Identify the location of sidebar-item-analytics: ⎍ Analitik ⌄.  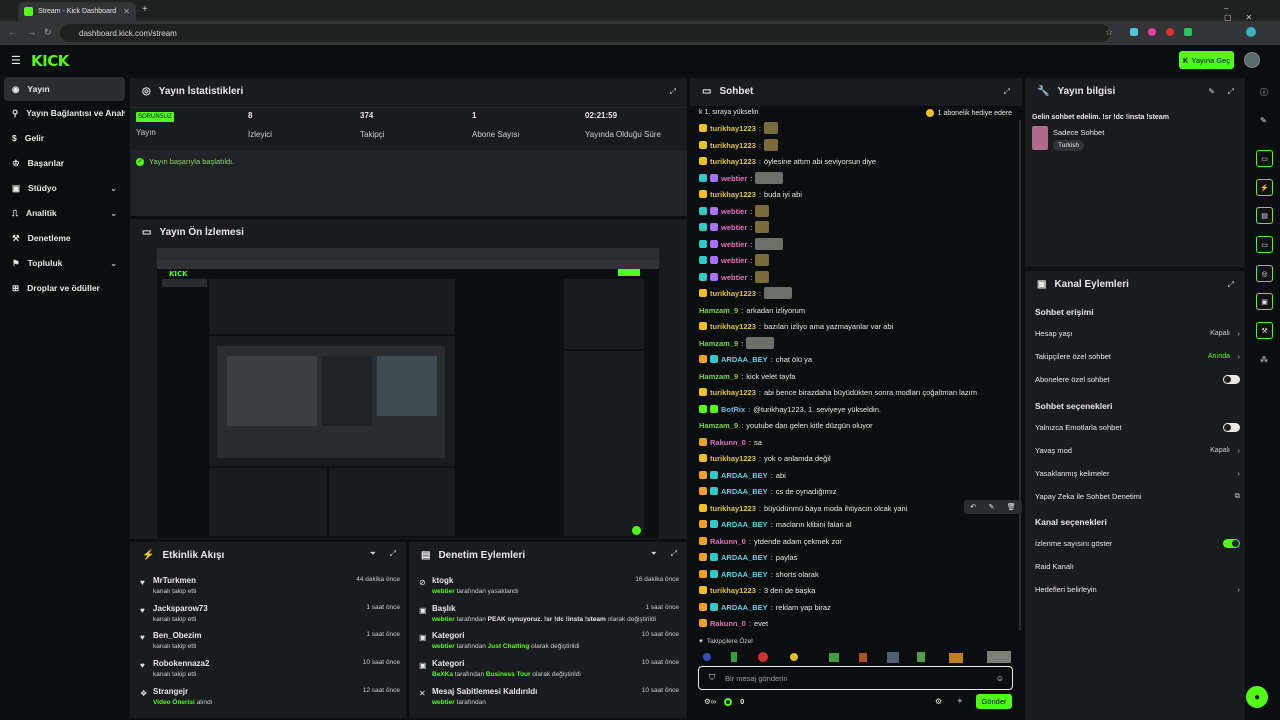
(64, 213).